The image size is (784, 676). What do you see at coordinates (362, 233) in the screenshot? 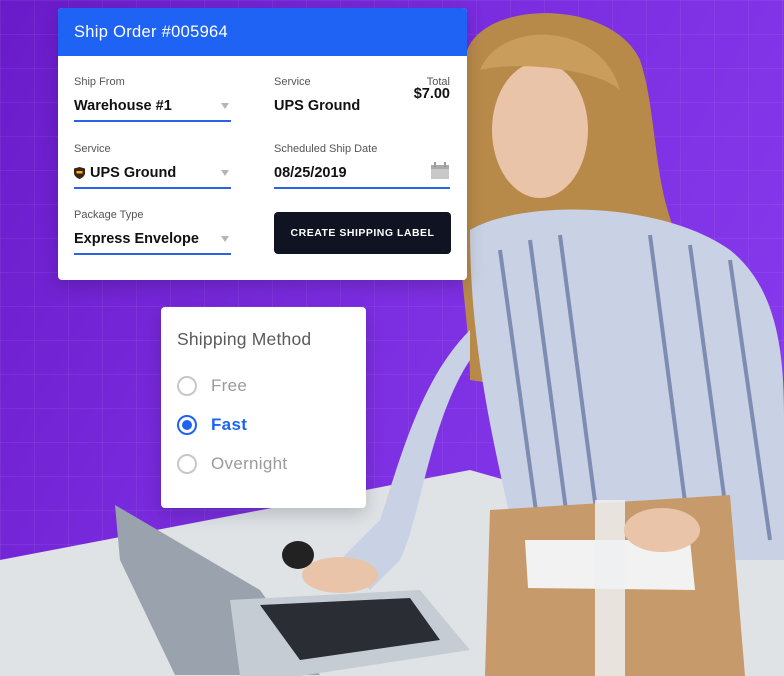
I see `create-shipping-label-button: CREATE SHIPPING LABEL` at bounding box center [362, 233].